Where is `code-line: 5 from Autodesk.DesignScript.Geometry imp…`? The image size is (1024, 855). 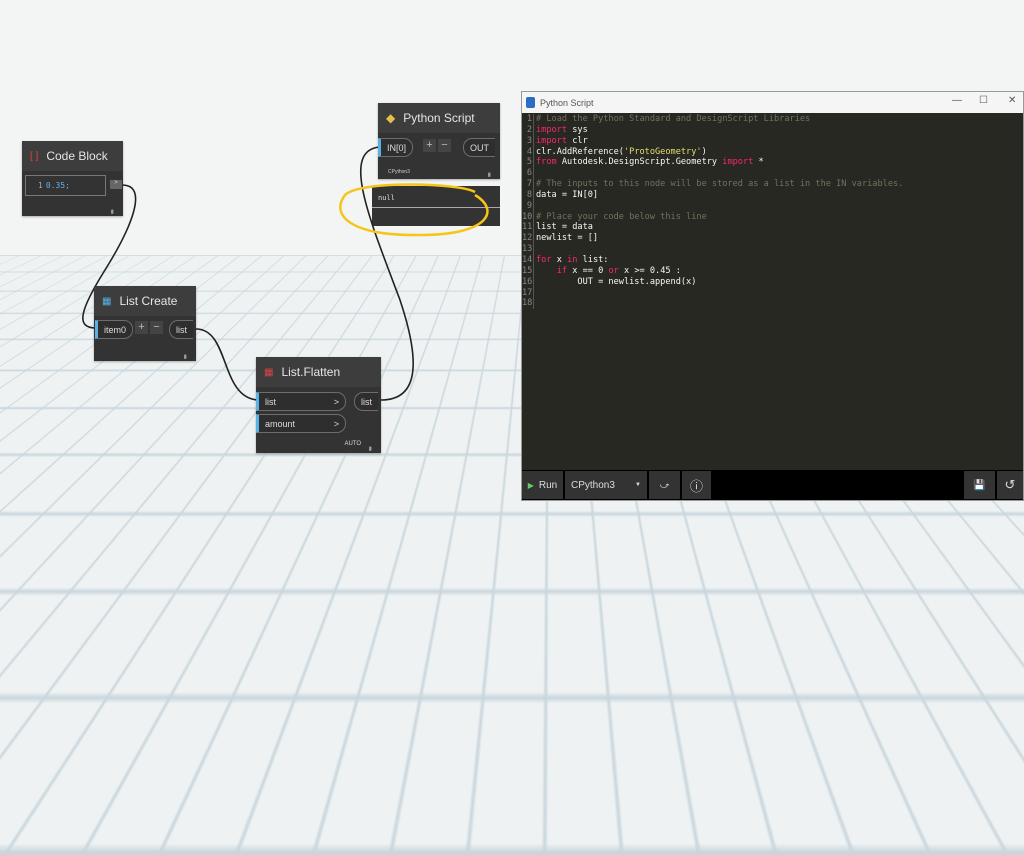 code-line: 5 from Autodesk.DesignScript.Geometry imp… is located at coordinates (772, 162).